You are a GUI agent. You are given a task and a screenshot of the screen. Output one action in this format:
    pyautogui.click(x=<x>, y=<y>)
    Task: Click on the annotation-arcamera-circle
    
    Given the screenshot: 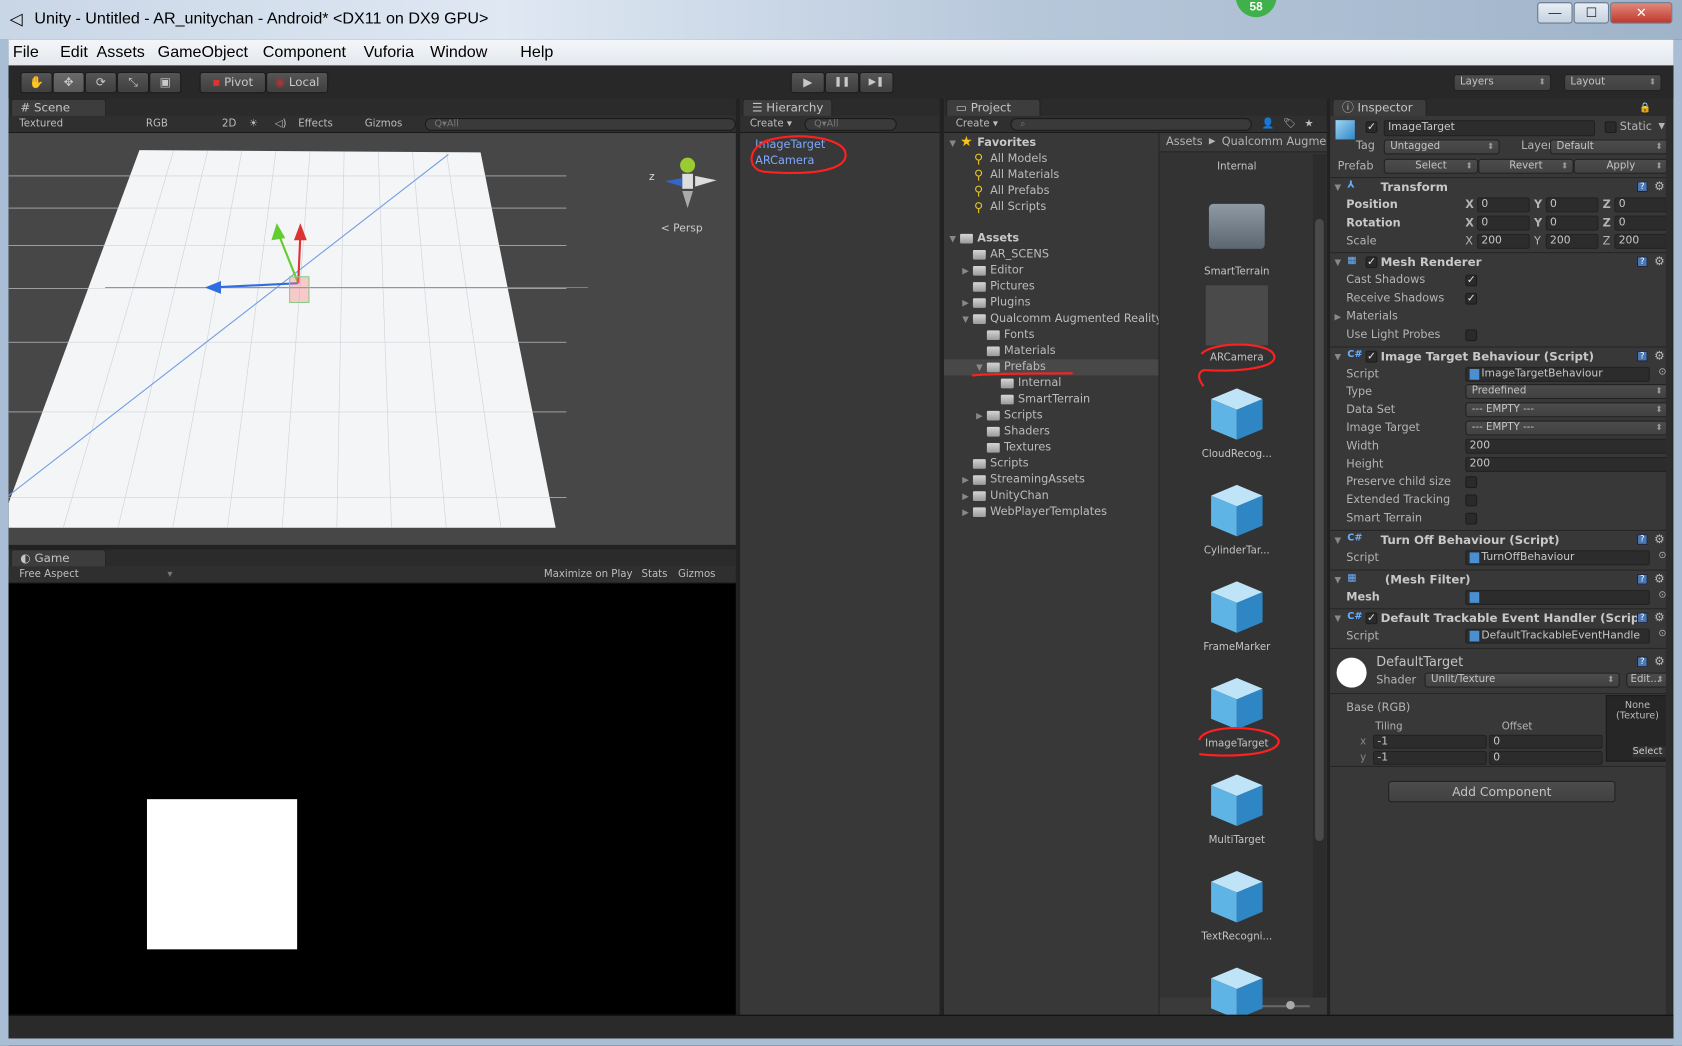 What is the action you would take?
    pyautogui.click(x=1237, y=365)
    